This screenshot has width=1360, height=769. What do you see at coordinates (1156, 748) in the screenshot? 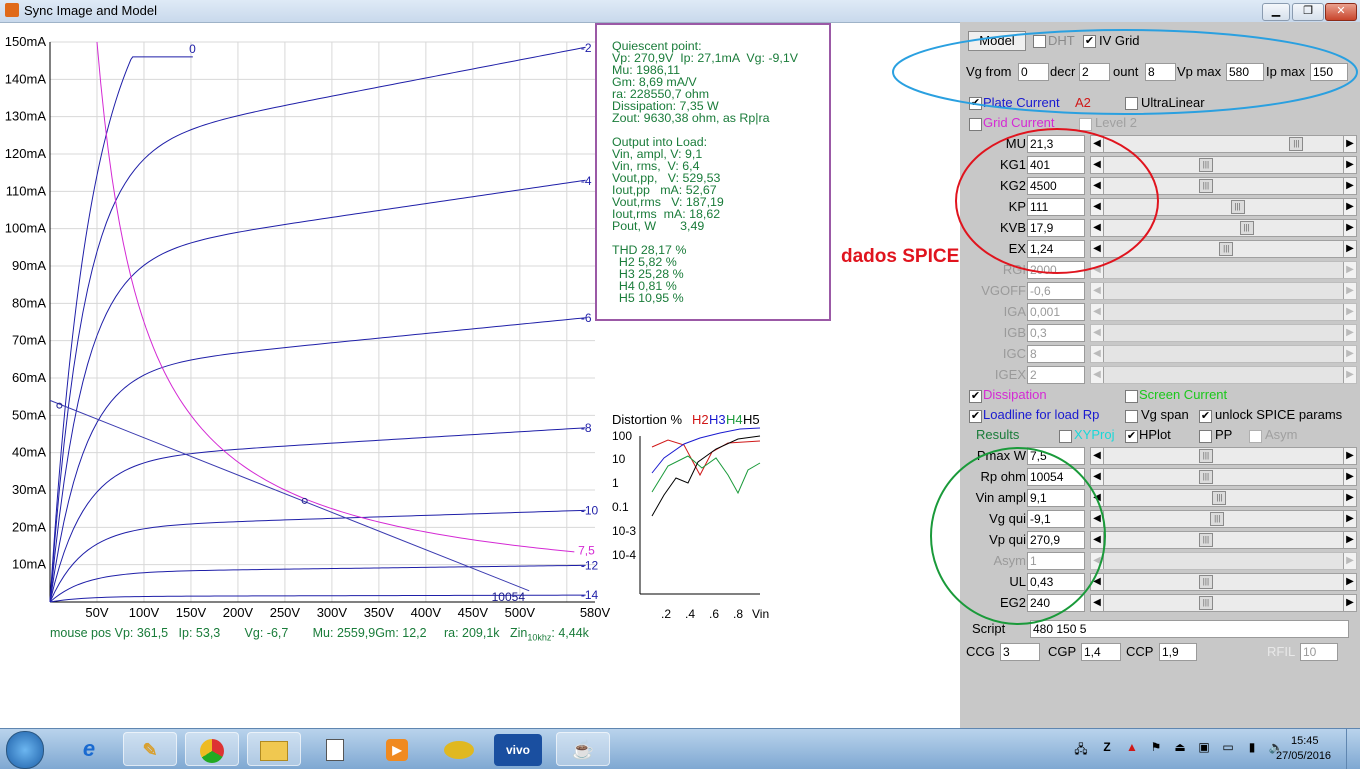
I see `flag-icon: ⚑` at bounding box center [1156, 748].